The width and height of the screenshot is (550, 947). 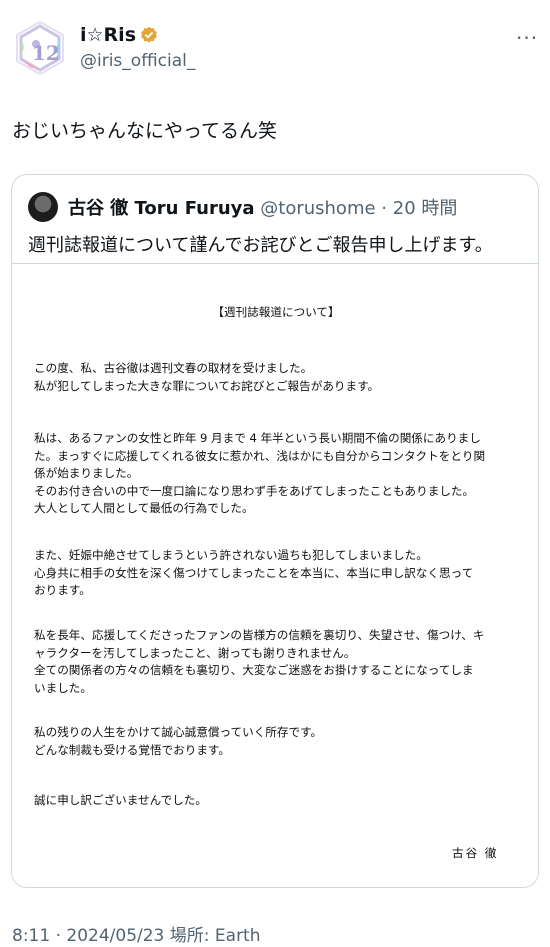 I want to click on quote-header: 古谷 徹 Toru Furuya @torushome · 20 時間, so click(x=262, y=207).